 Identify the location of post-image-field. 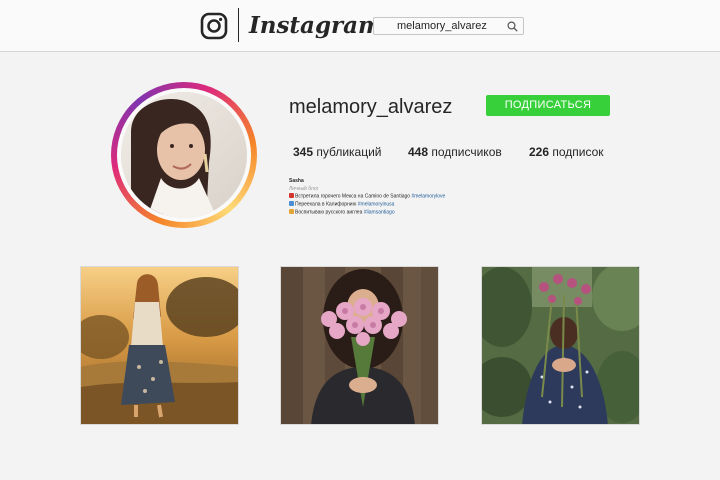
(159, 345).